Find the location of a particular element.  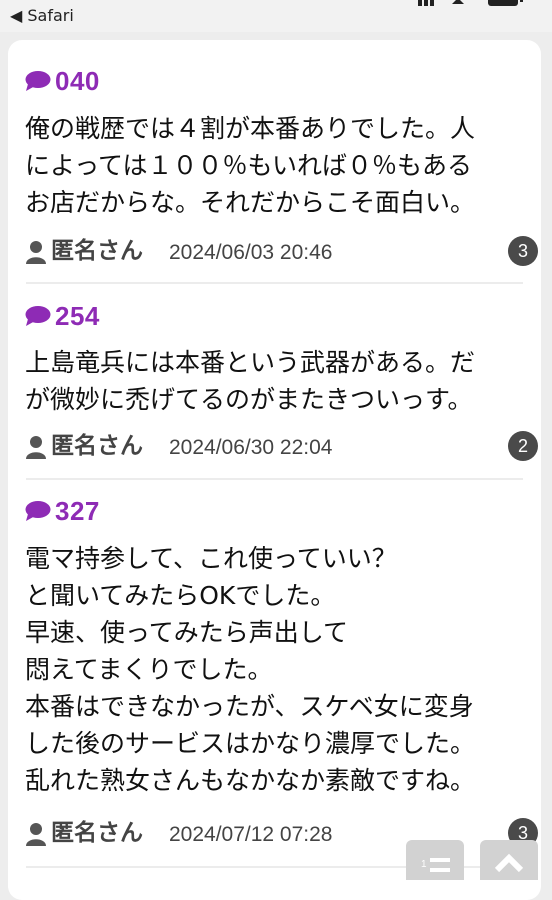

post-meta: 匿名さん 2024/06/03 20:46 3 is located at coordinates (281, 252).